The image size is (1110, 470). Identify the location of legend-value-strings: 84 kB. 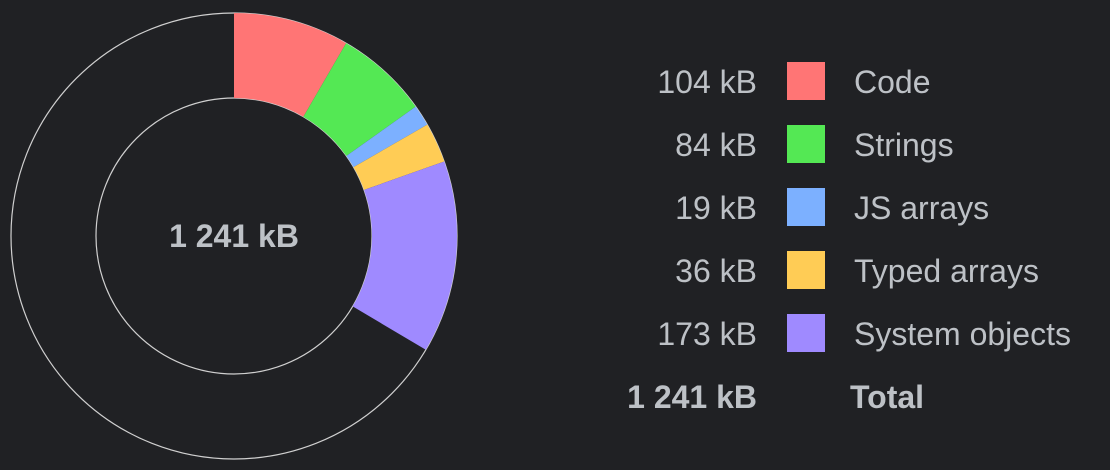
(716, 145).